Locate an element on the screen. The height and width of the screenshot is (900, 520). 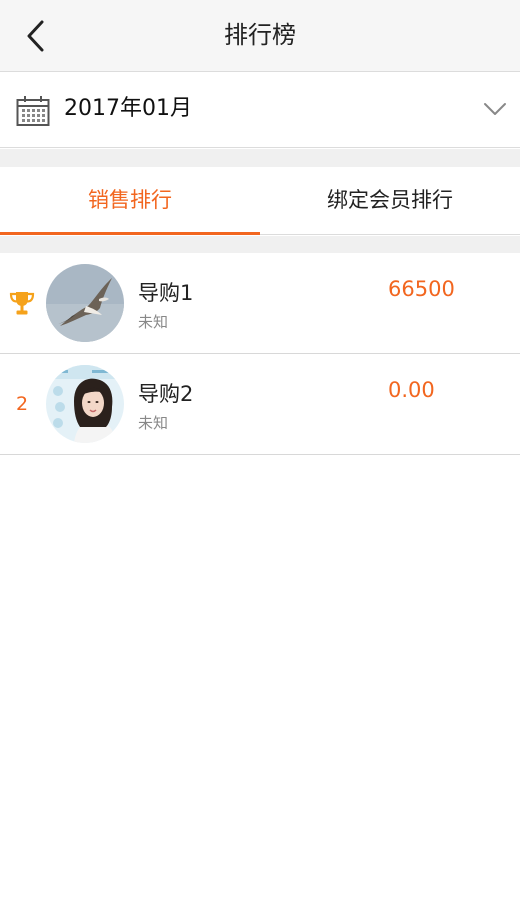
month-selector: 2017年01月 is located at coordinates (260, 110).